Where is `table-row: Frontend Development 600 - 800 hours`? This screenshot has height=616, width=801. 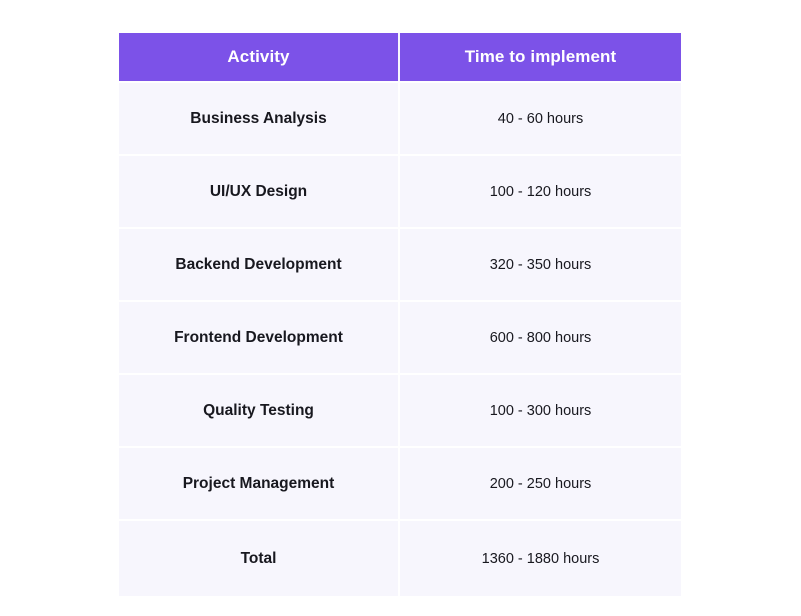 table-row: Frontend Development 600 - 800 hours is located at coordinates (400, 336).